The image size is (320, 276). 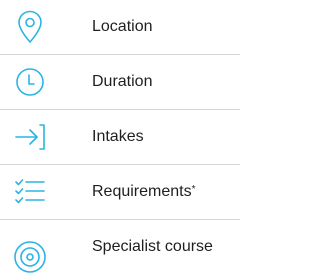 What do you see at coordinates (30, 137) in the screenshot?
I see `arrow-into-bracket-icon` at bounding box center [30, 137].